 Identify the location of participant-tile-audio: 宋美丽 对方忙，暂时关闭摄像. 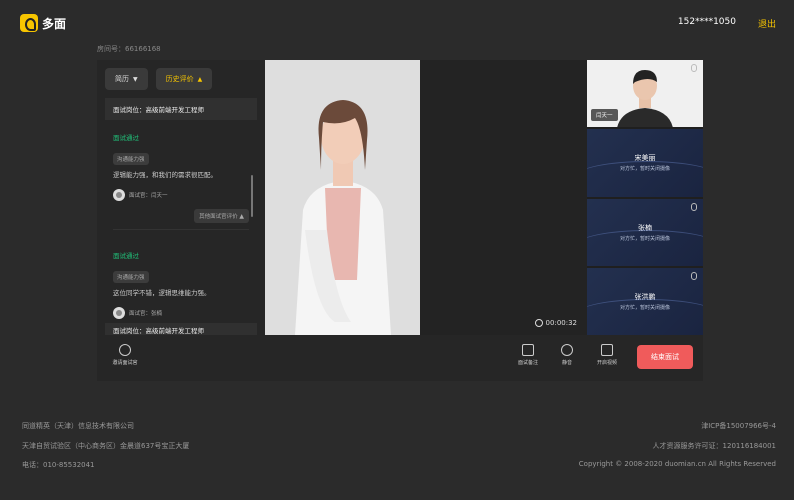
(645, 163).